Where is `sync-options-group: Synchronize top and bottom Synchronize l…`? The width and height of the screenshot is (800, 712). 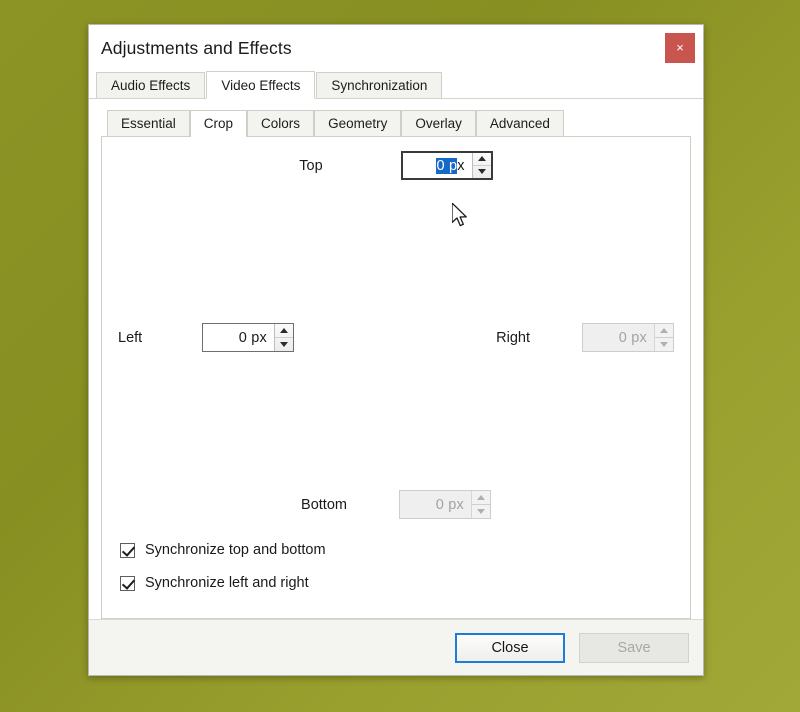 sync-options-group: Synchronize top and bottom Synchronize l… is located at coordinates (223, 569).